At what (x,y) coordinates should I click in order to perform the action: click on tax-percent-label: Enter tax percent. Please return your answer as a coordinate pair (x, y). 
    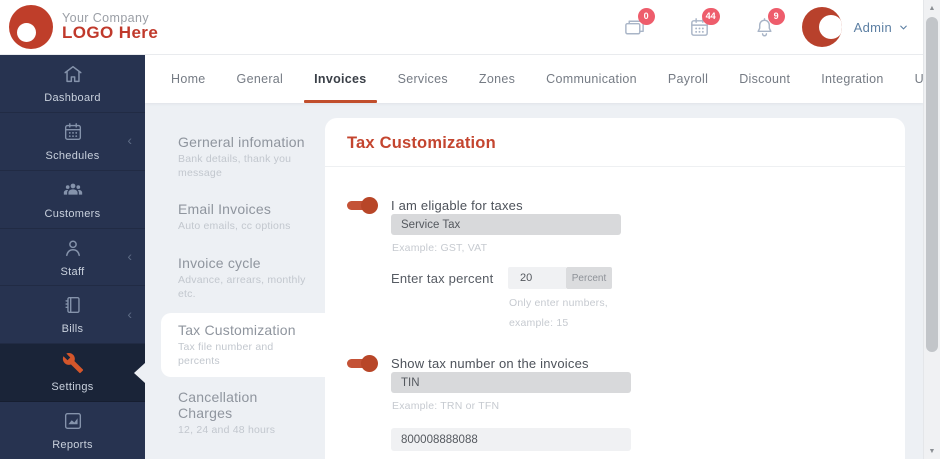
    Looking at the image, I should click on (442, 278).